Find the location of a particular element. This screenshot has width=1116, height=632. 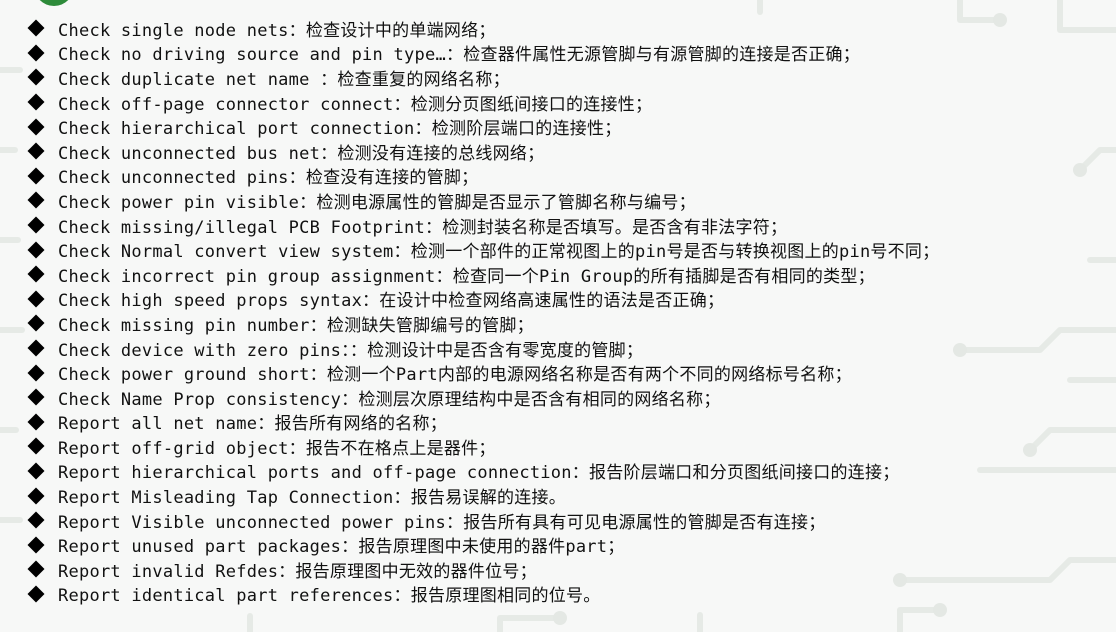

list-item: Report invalid Refdes：报告原理图中无效的器件位号； is located at coordinates (482, 569).